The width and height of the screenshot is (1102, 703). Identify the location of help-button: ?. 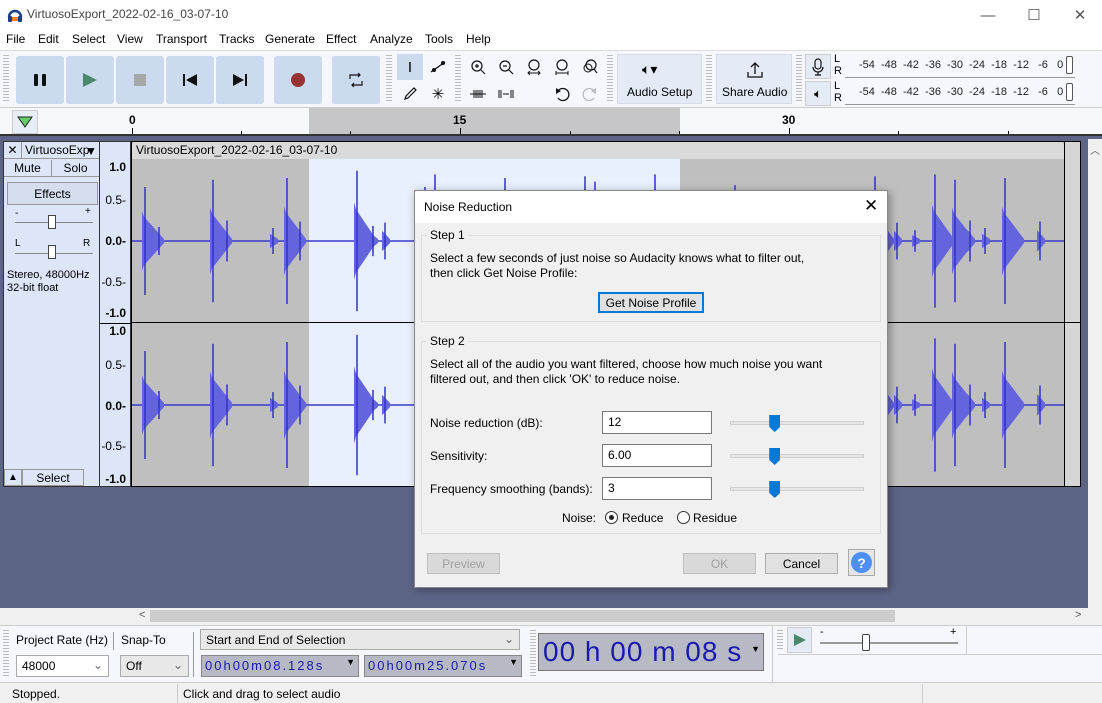
(861, 562).